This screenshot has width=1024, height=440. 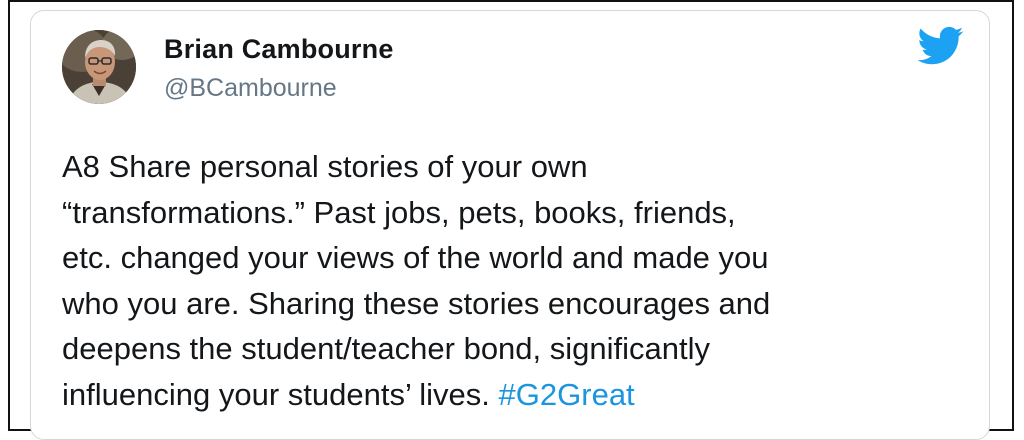 I want to click on tweet-text-line: A8 Share personal stories of your own, so click(x=325, y=166).